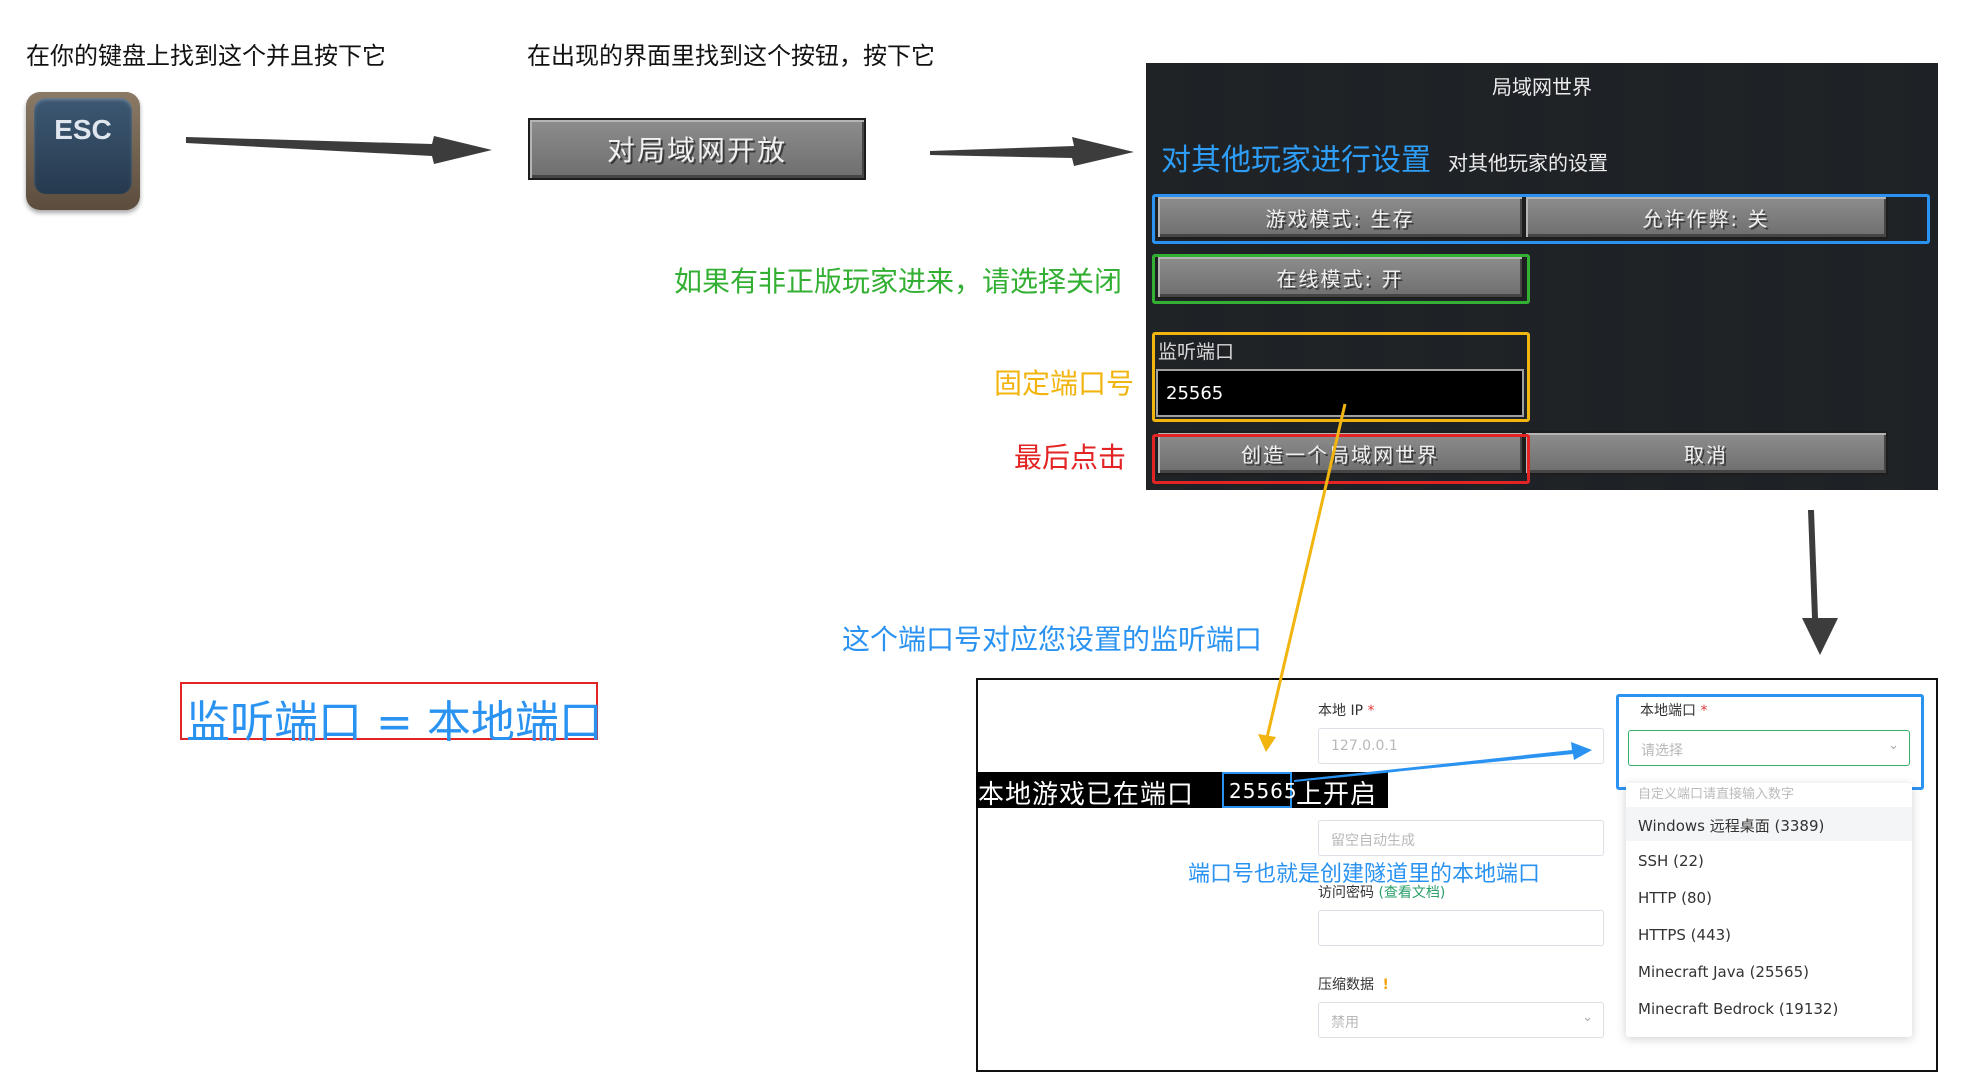 The image size is (1970, 1085). I want to click on arrow-message-to-local-port, so click(1443, 762).